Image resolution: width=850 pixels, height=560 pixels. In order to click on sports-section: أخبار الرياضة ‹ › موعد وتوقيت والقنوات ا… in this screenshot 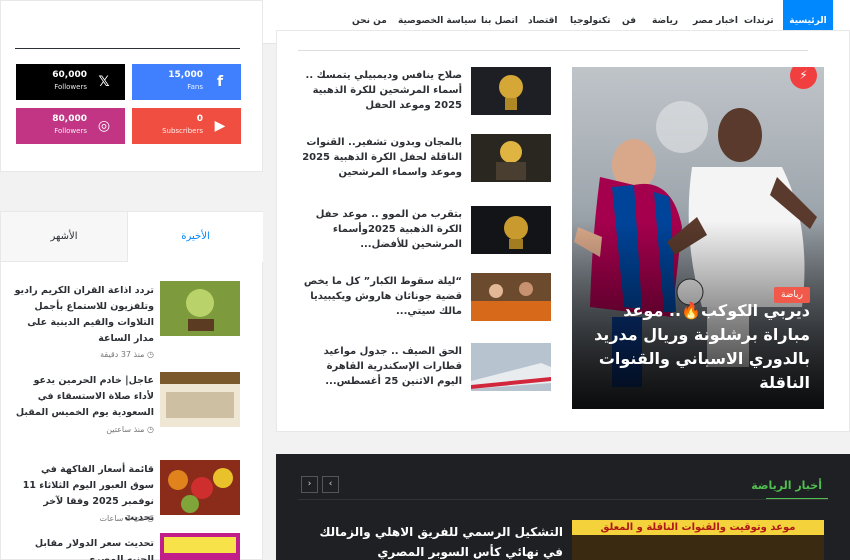, I will do `click(563, 507)`.